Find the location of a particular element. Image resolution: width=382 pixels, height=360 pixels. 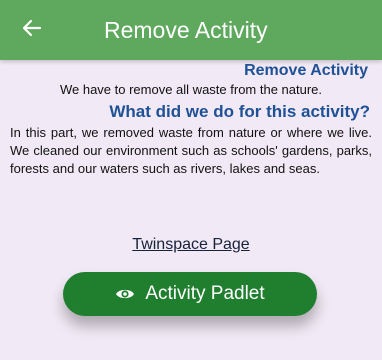

back-button is located at coordinates (32, 30).